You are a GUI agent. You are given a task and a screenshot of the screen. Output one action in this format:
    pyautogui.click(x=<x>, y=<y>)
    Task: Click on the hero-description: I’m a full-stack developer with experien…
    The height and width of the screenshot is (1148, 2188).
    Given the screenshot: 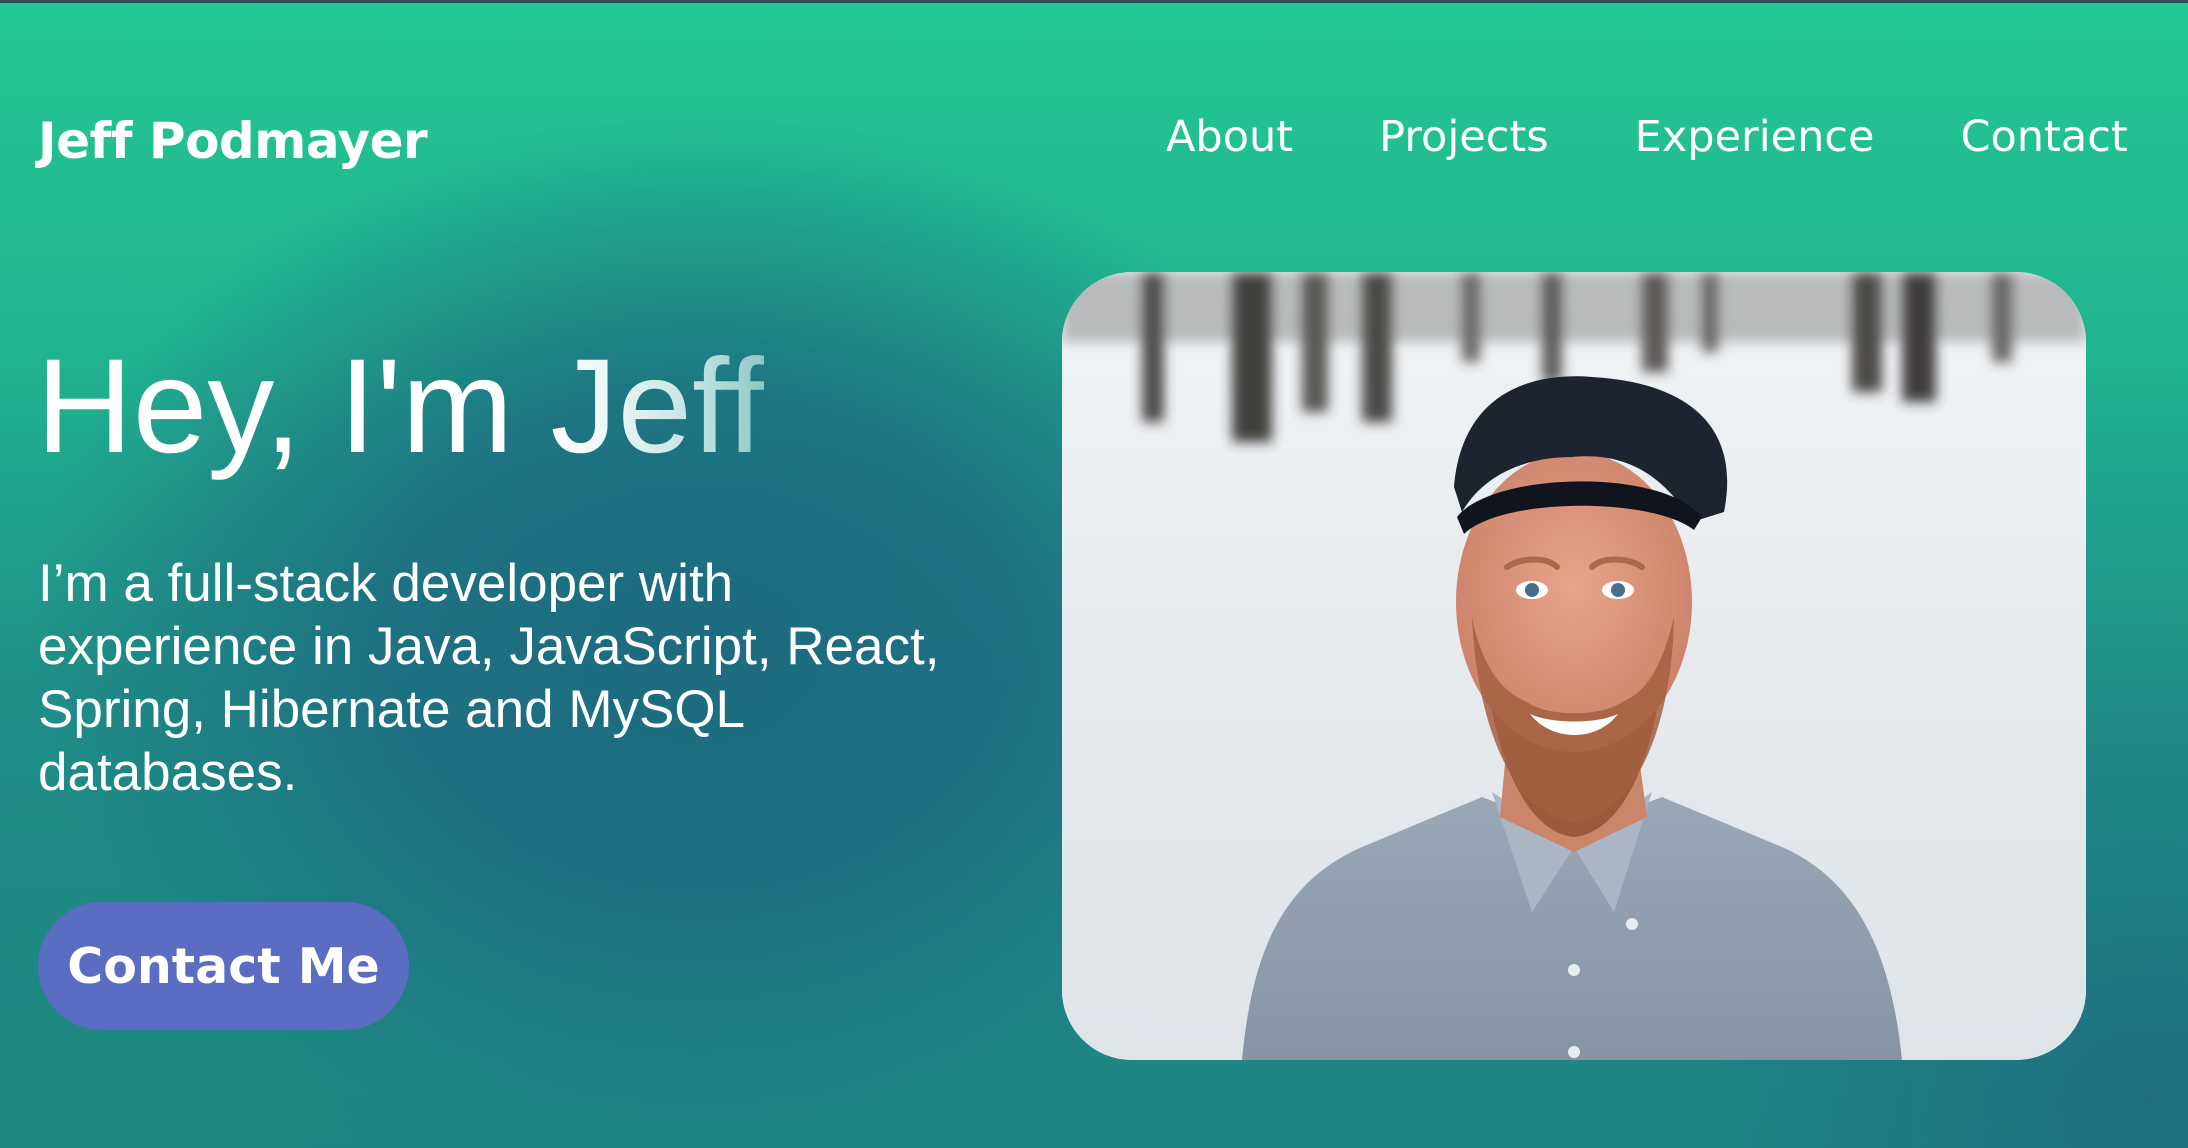 What is the action you would take?
    pyautogui.click(x=489, y=678)
    